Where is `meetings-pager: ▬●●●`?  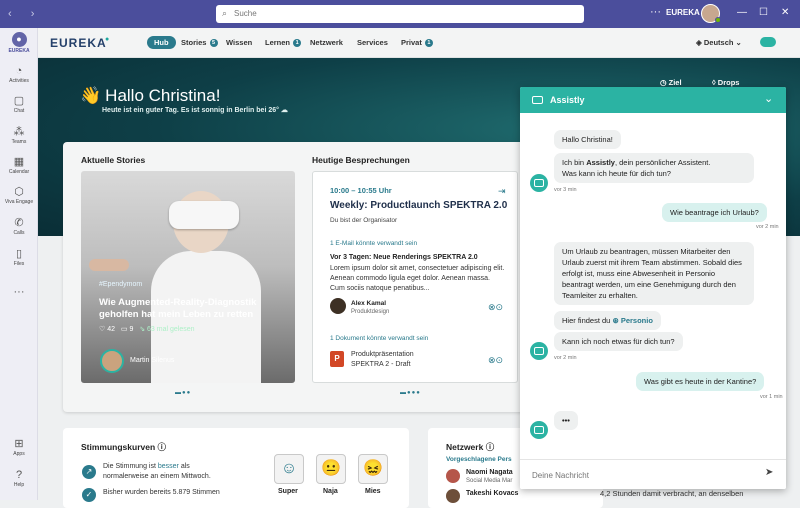
meetings-pager: ▬●●● is located at coordinates (410, 393).